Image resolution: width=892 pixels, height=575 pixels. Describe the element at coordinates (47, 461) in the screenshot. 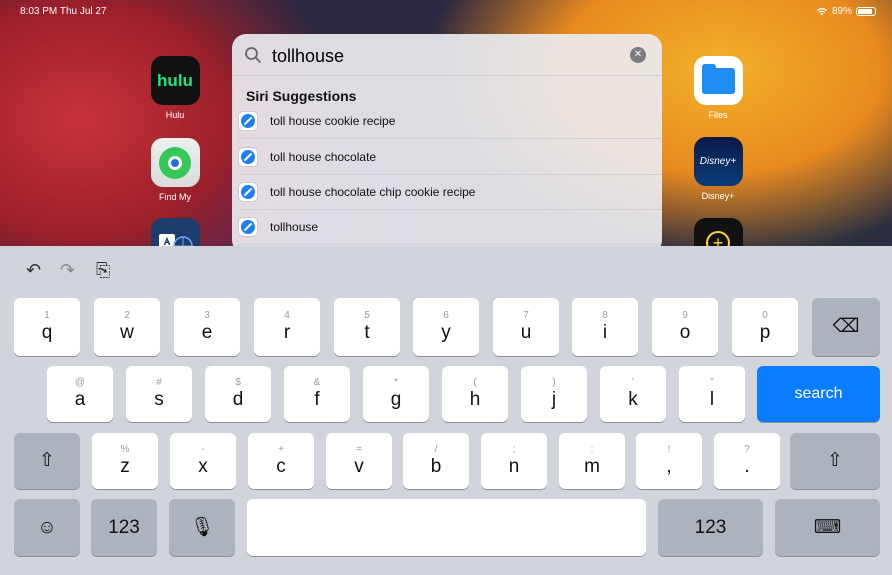

I see `shift-key-left: ⇧` at that location.